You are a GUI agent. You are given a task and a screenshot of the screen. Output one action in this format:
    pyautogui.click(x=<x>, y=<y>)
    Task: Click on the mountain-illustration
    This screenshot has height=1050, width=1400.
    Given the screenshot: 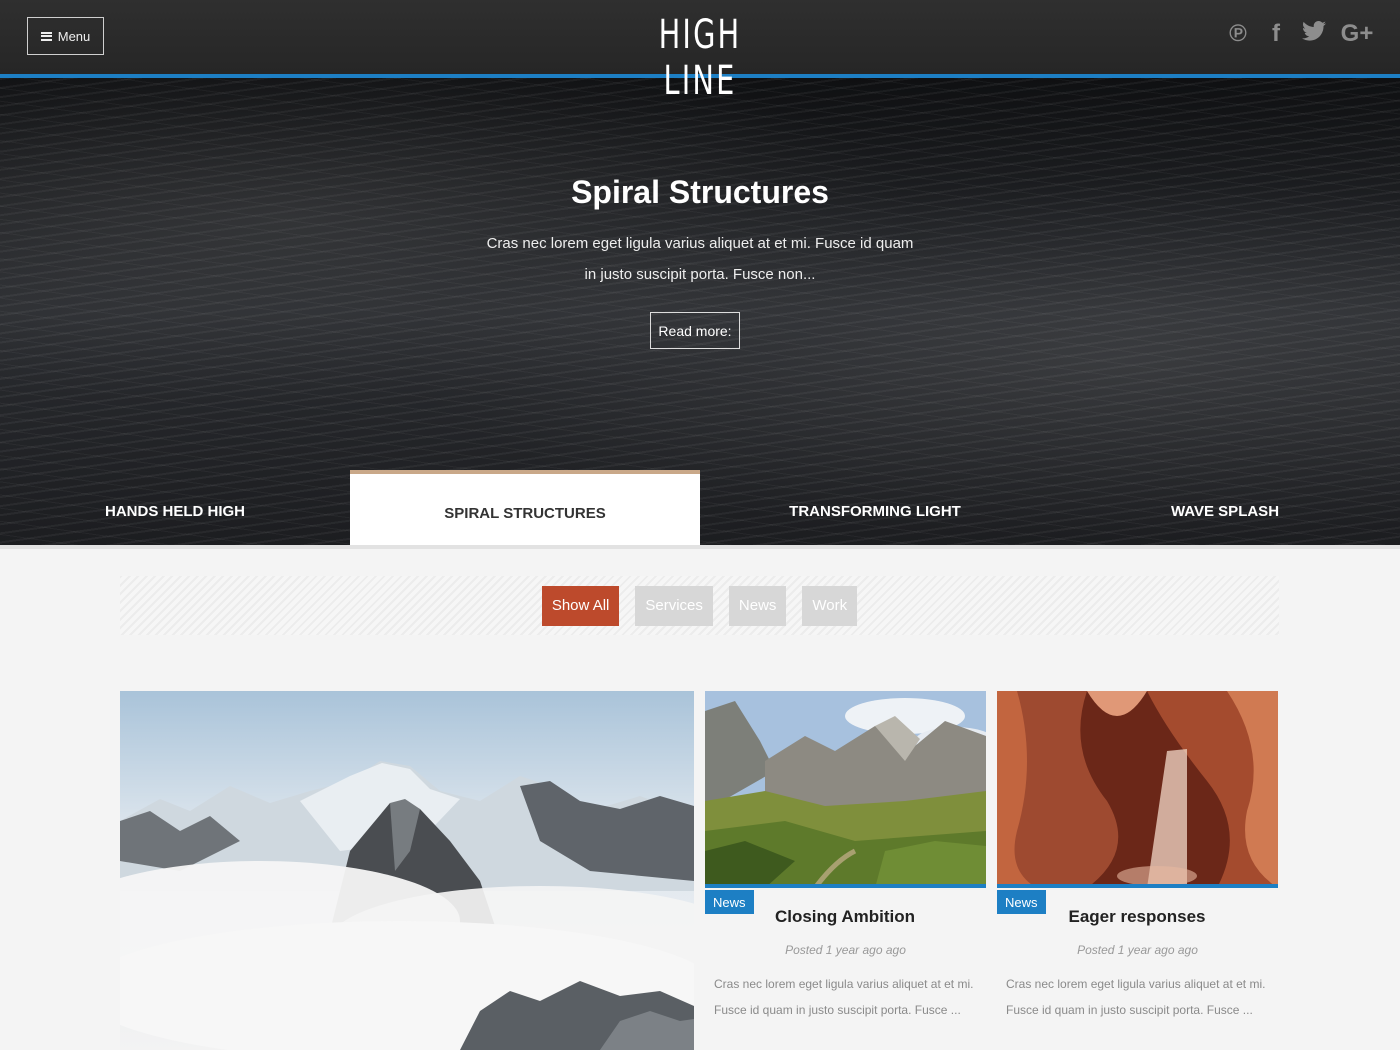 What is the action you would take?
    pyautogui.click(x=407, y=870)
    